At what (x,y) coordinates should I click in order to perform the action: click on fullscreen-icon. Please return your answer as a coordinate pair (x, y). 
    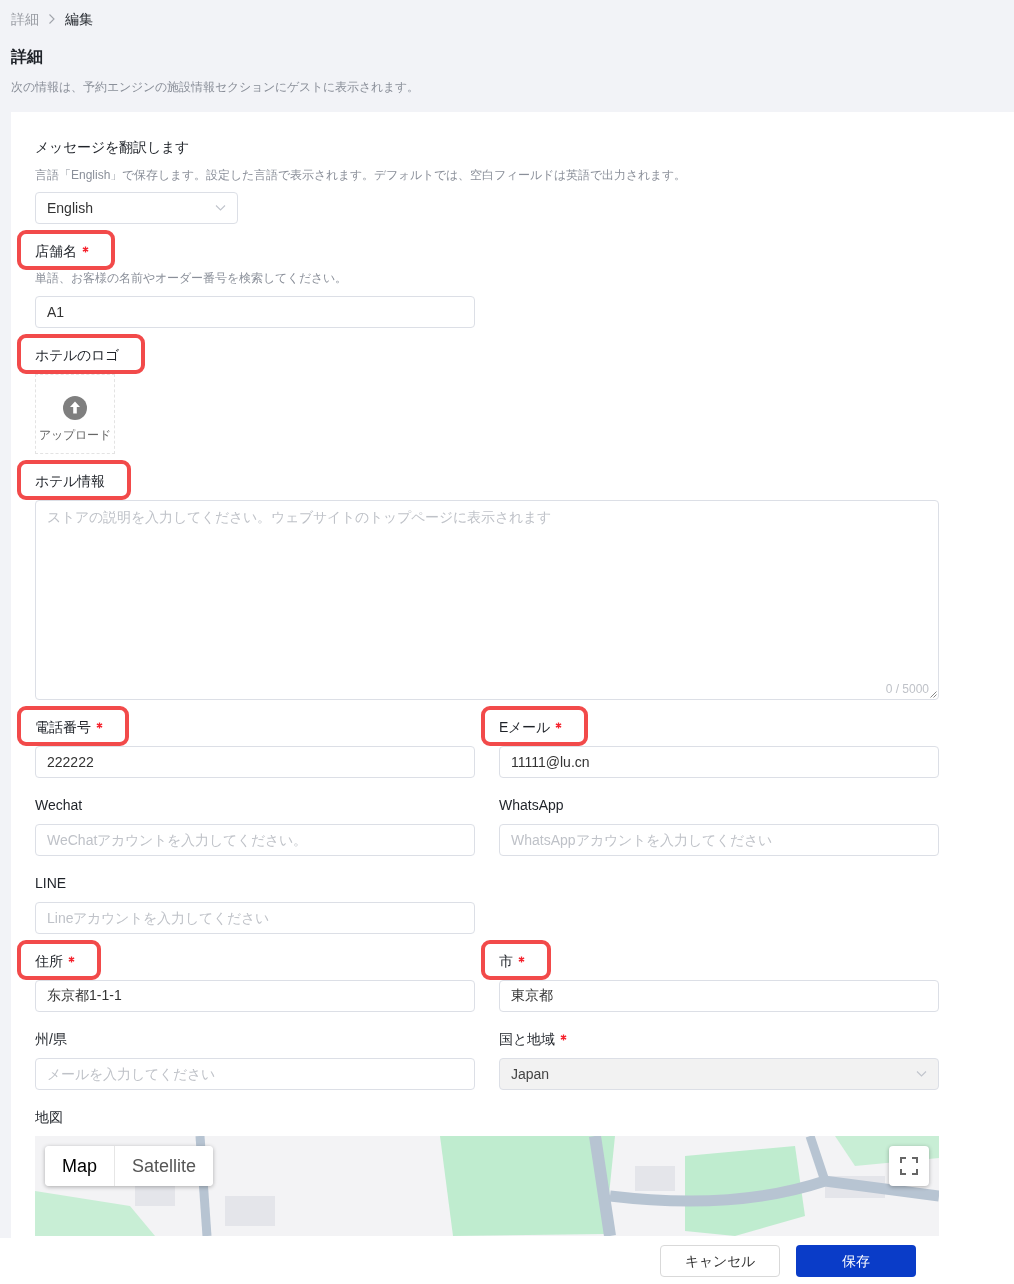
    Looking at the image, I should click on (909, 1166).